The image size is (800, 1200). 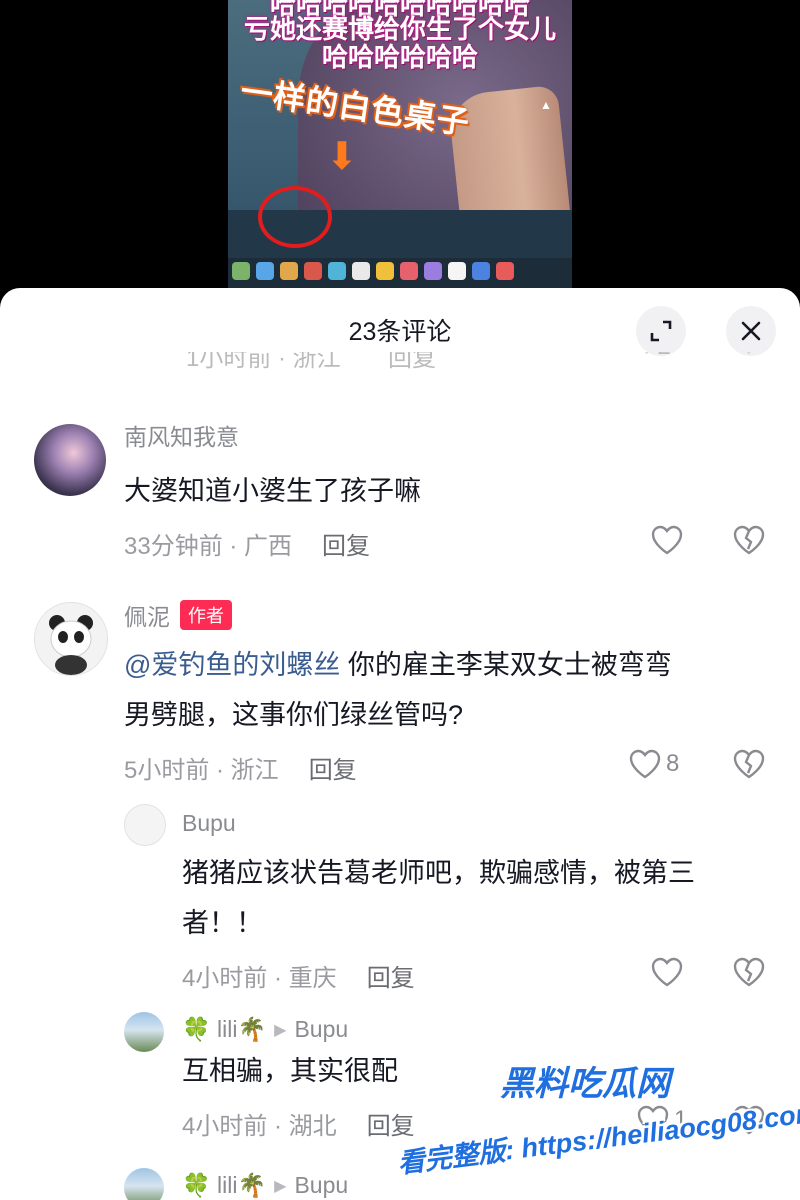 I want to click on reply-text-line2: 者！！, so click(x=222, y=923).